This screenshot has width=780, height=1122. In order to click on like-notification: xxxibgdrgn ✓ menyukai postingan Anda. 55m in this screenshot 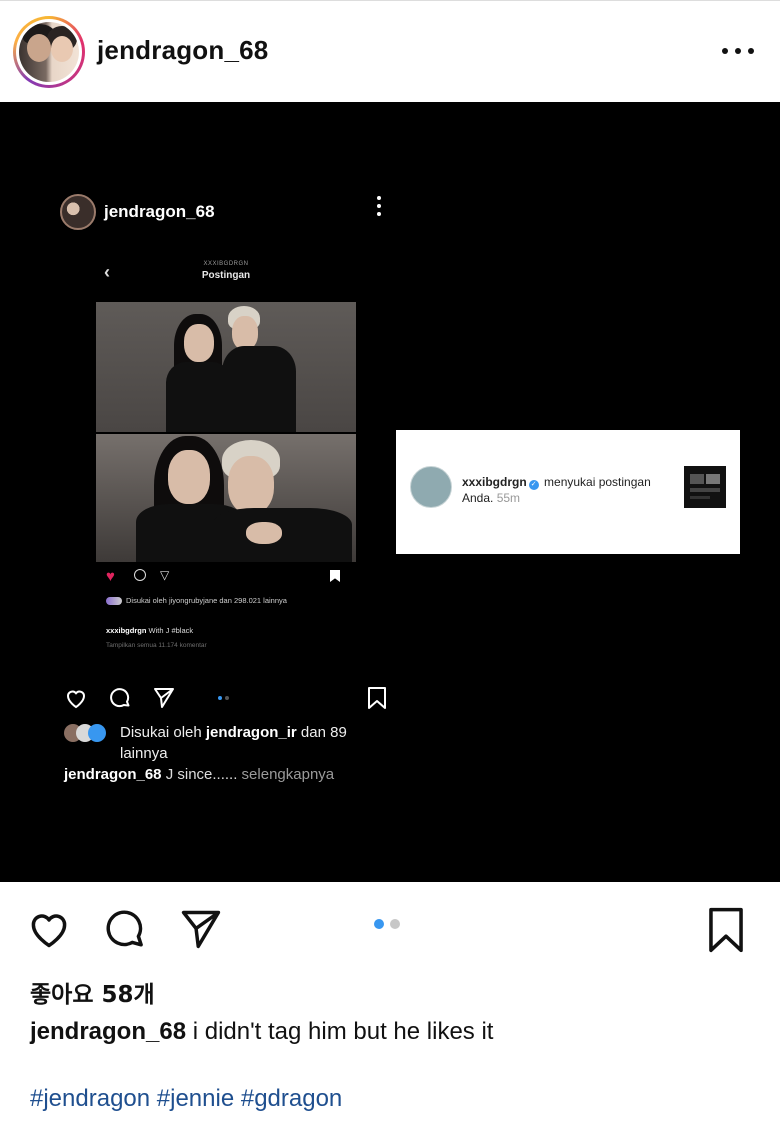, I will do `click(568, 492)`.